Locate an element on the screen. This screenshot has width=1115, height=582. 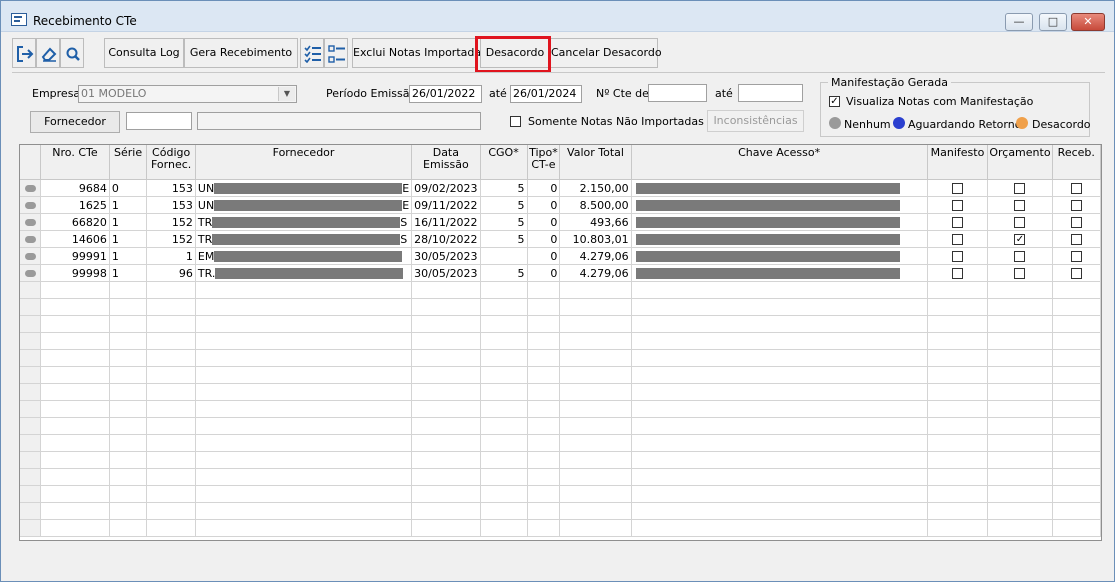
receb-checkbox is located at coordinates (1076, 273).